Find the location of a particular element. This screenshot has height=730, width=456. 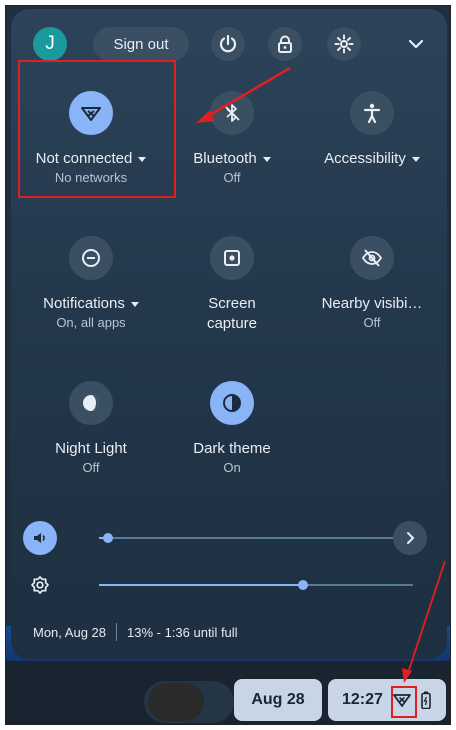

annotation-arrow-bottom is located at coordinates (426, 618).